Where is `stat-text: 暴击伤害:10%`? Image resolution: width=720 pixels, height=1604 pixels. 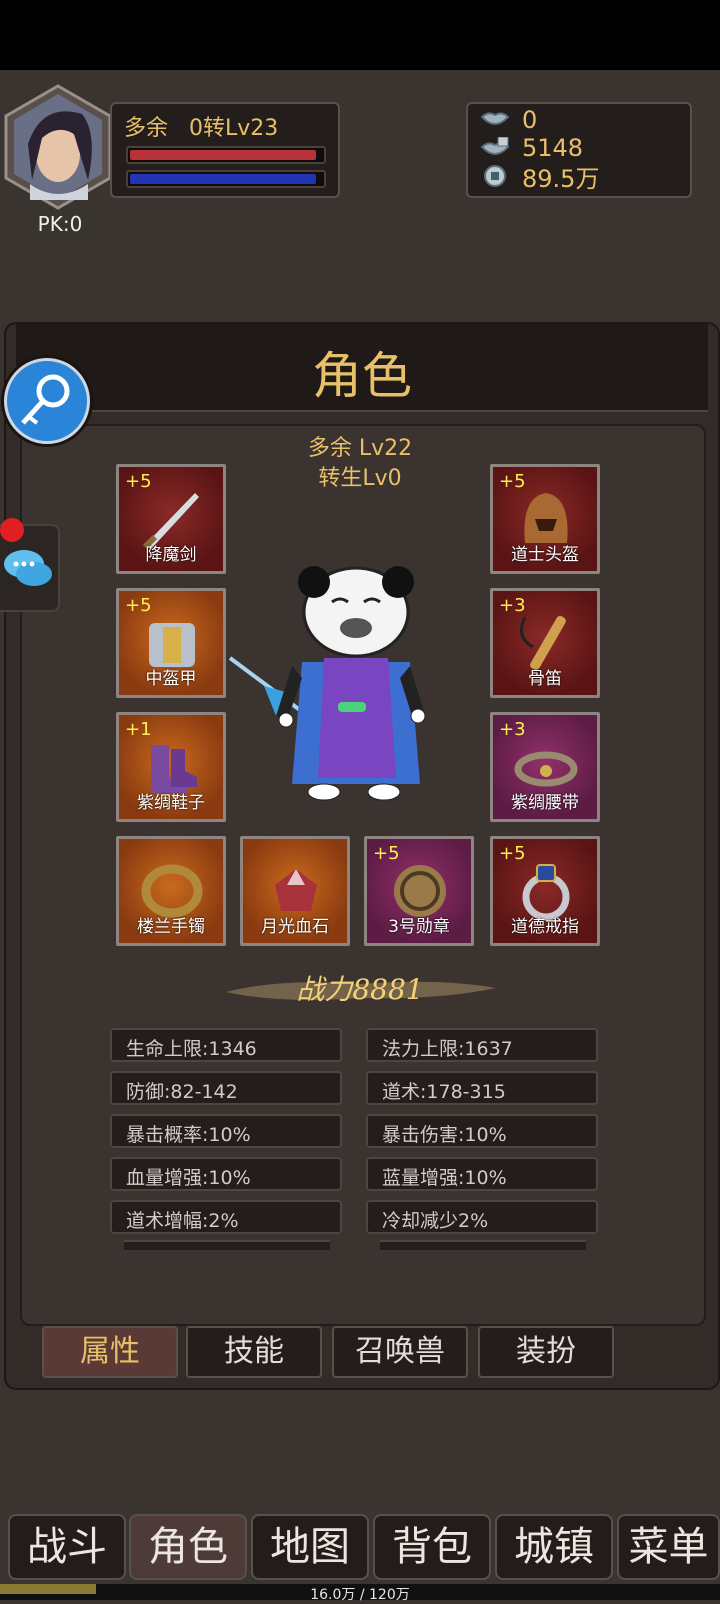 stat-text: 暴击伤害:10% is located at coordinates (444, 1135).